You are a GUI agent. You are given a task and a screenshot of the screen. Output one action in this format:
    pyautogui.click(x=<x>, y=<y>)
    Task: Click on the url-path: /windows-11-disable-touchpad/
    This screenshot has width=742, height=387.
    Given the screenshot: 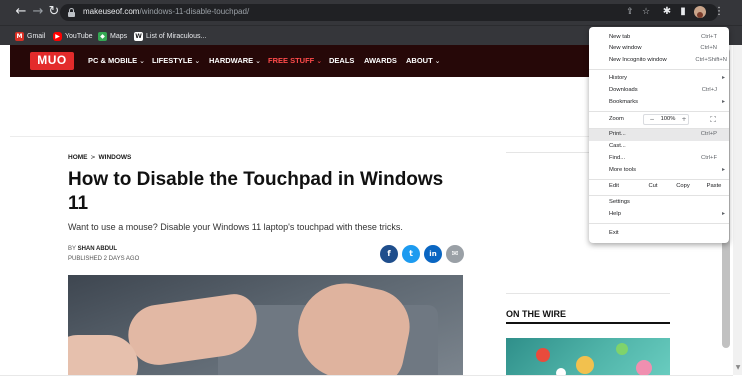 What is the action you would take?
    pyautogui.click(x=194, y=11)
    